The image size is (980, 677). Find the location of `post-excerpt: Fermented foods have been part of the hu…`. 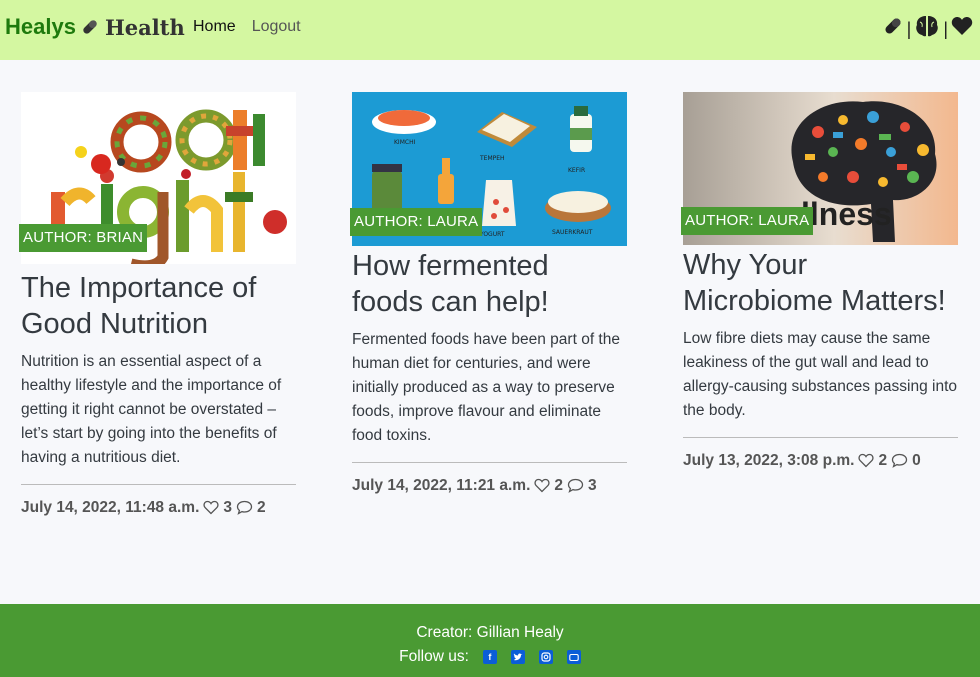

post-excerpt: Fermented foods have been part of the hu… is located at coordinates (486, 387).